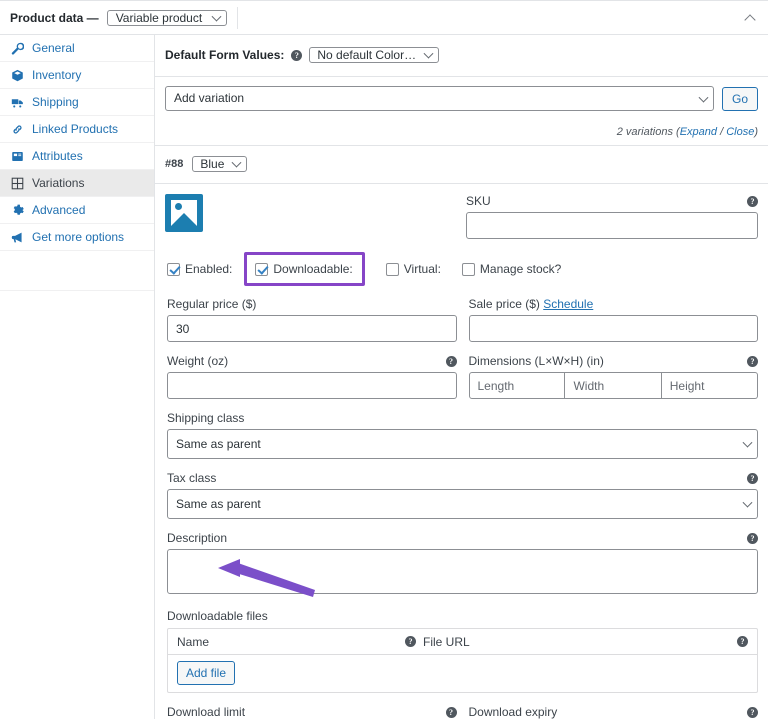 This screenshot has height=719, width=768. What do you see at coordinates (312, 361) in the screenshot?
I see `weight-label-row: Weight (oz) ?` at bounding box center [312, 361].